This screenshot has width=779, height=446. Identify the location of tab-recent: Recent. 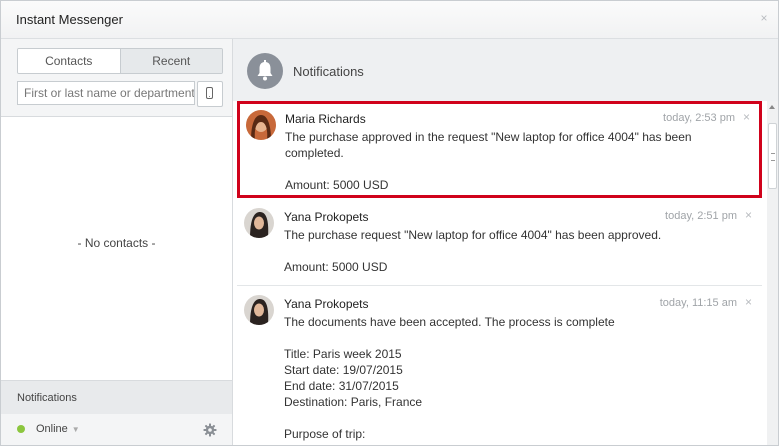
(170, 61).